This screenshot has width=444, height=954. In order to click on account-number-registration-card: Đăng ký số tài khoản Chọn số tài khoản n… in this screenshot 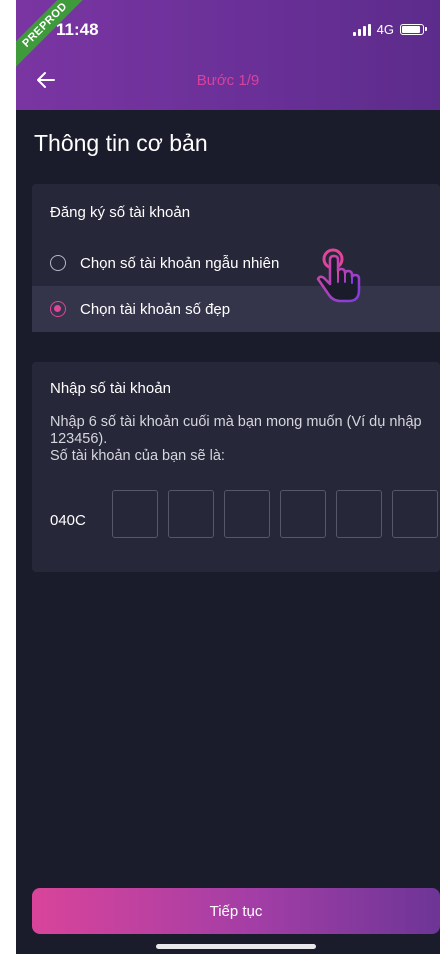, I will do `click(236, 258)`.